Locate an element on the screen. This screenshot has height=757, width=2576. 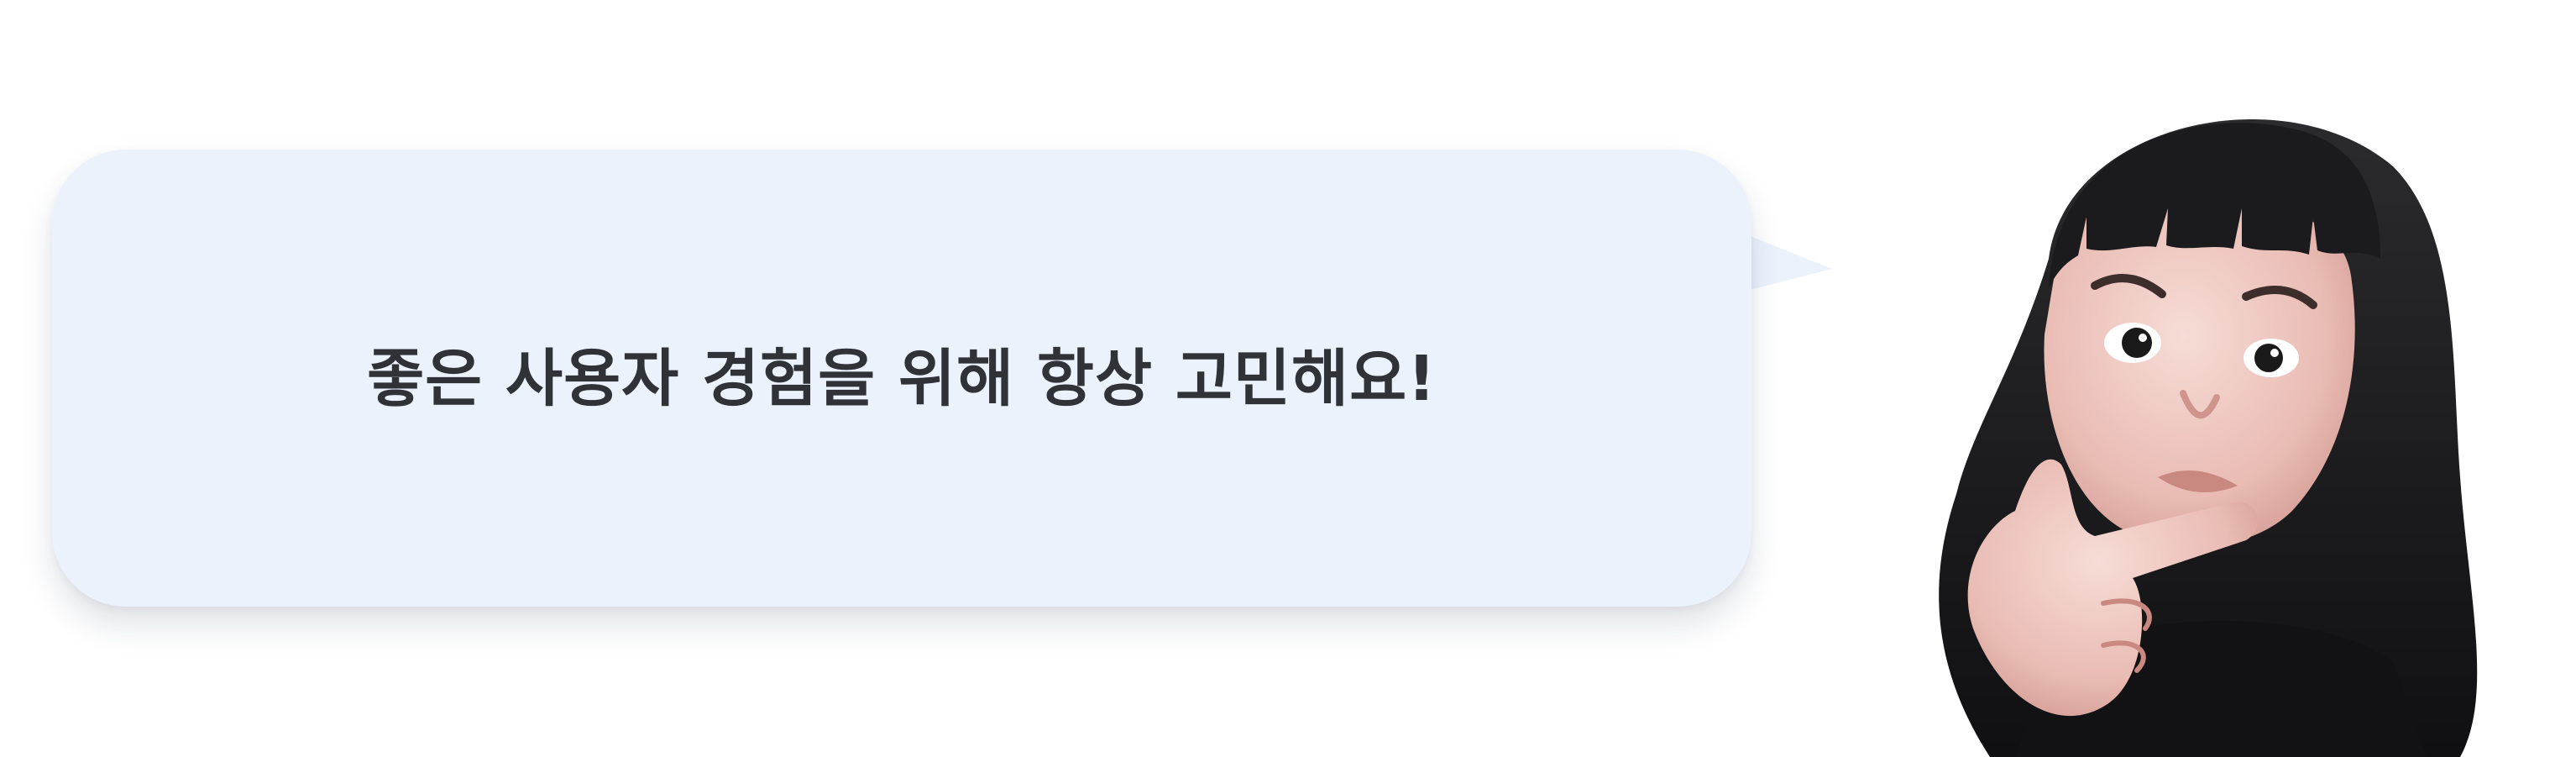
speech-bubble-message: 좋은 사용자 경험을 위해 항상 고민해요! is located at coordinates (902, 378).